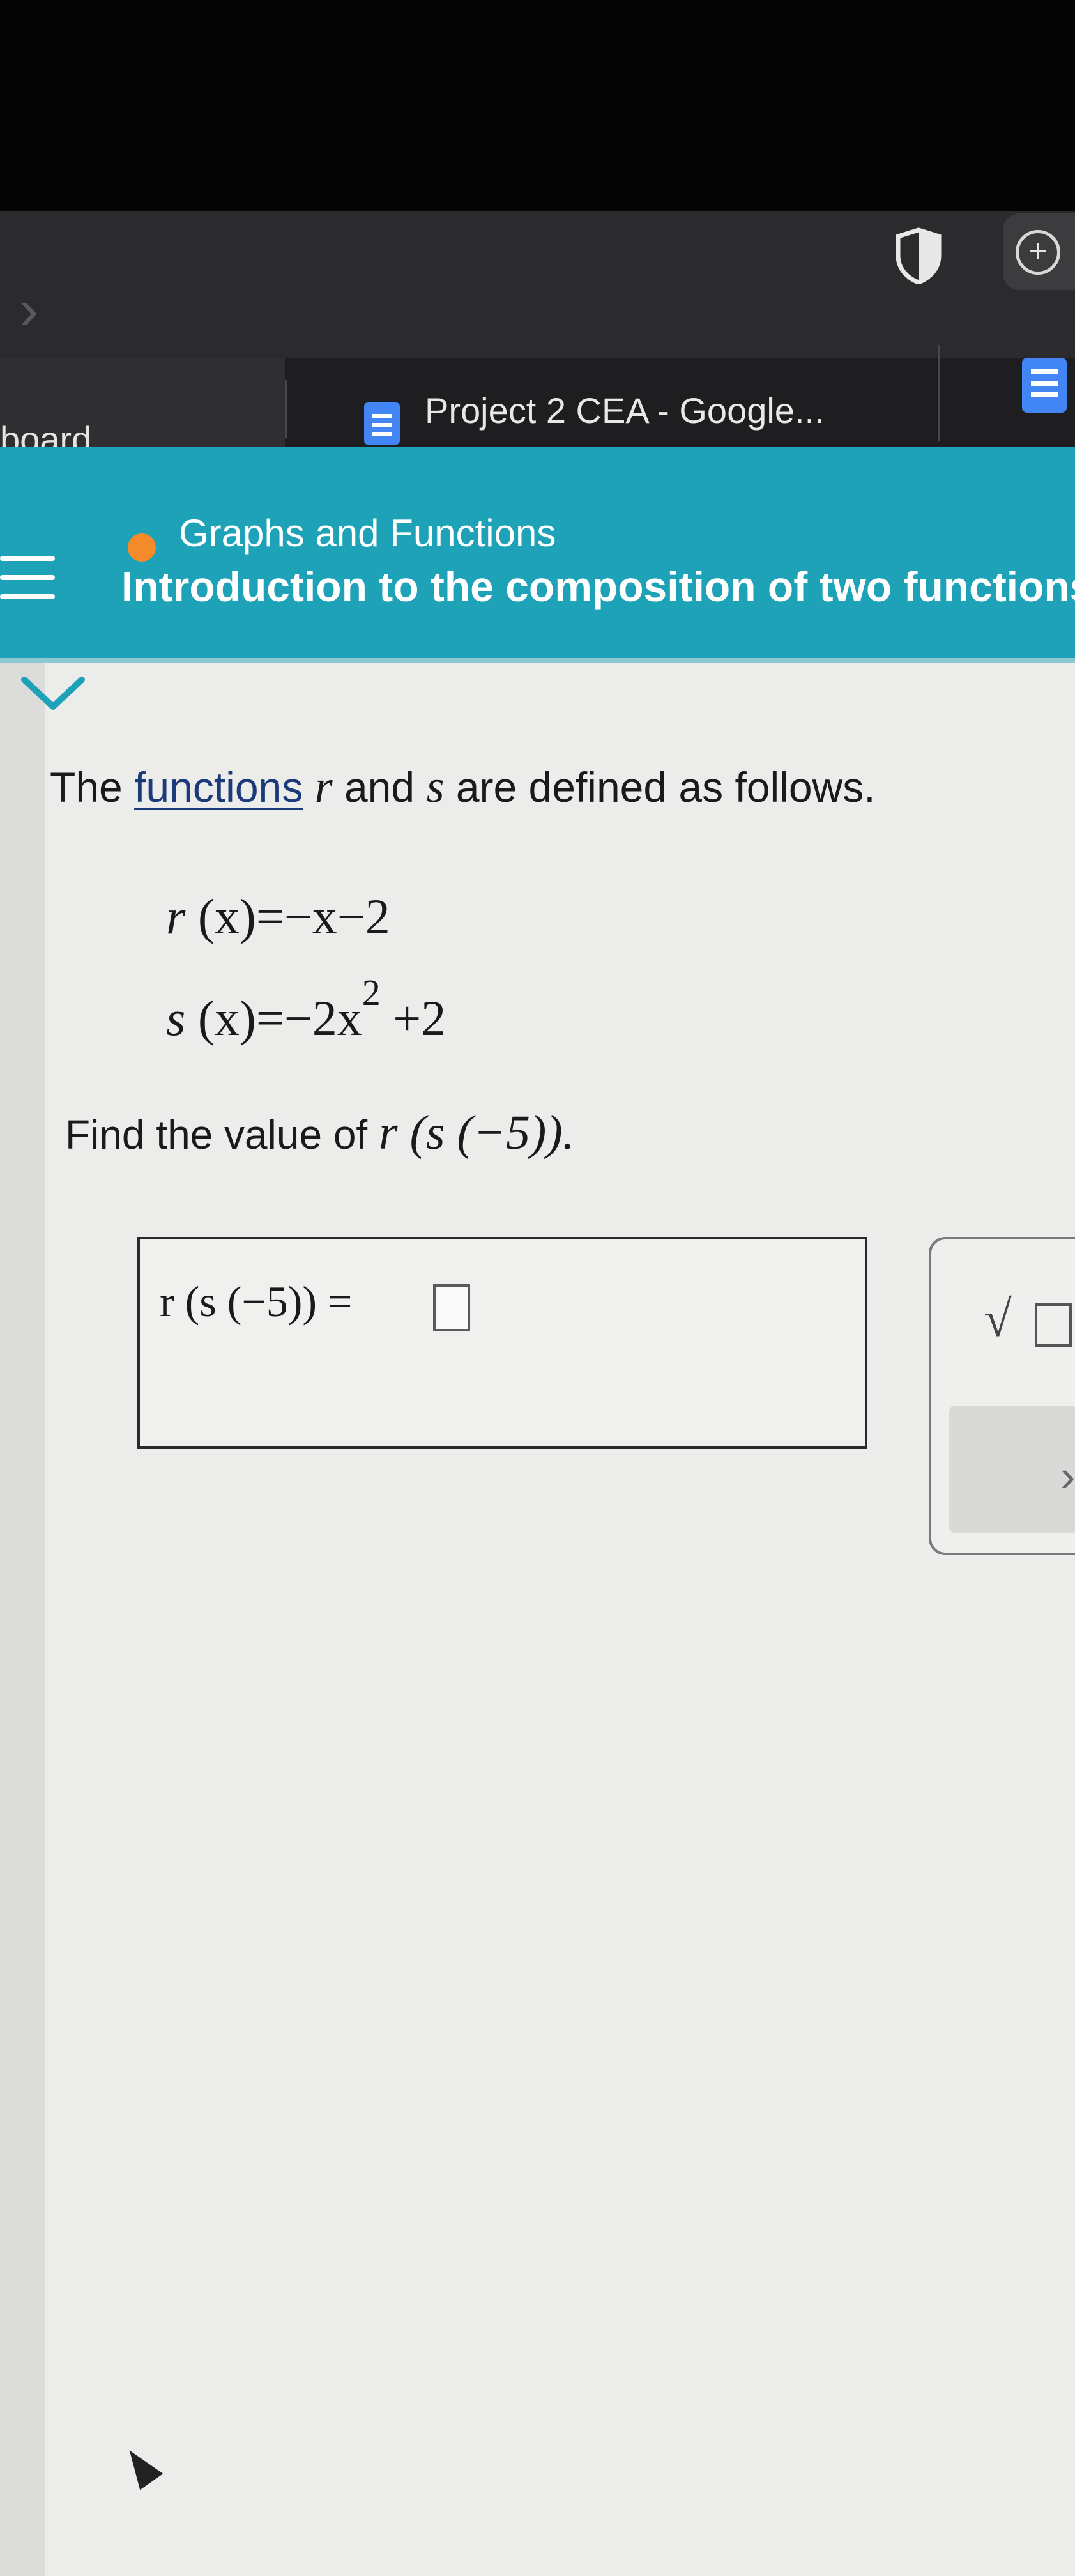 This screenshot has width=1075, height=2576. Describe the element at coordinates (367, 533) in the screenshot. I see `topic-label: Graphs and Functions` at that location.